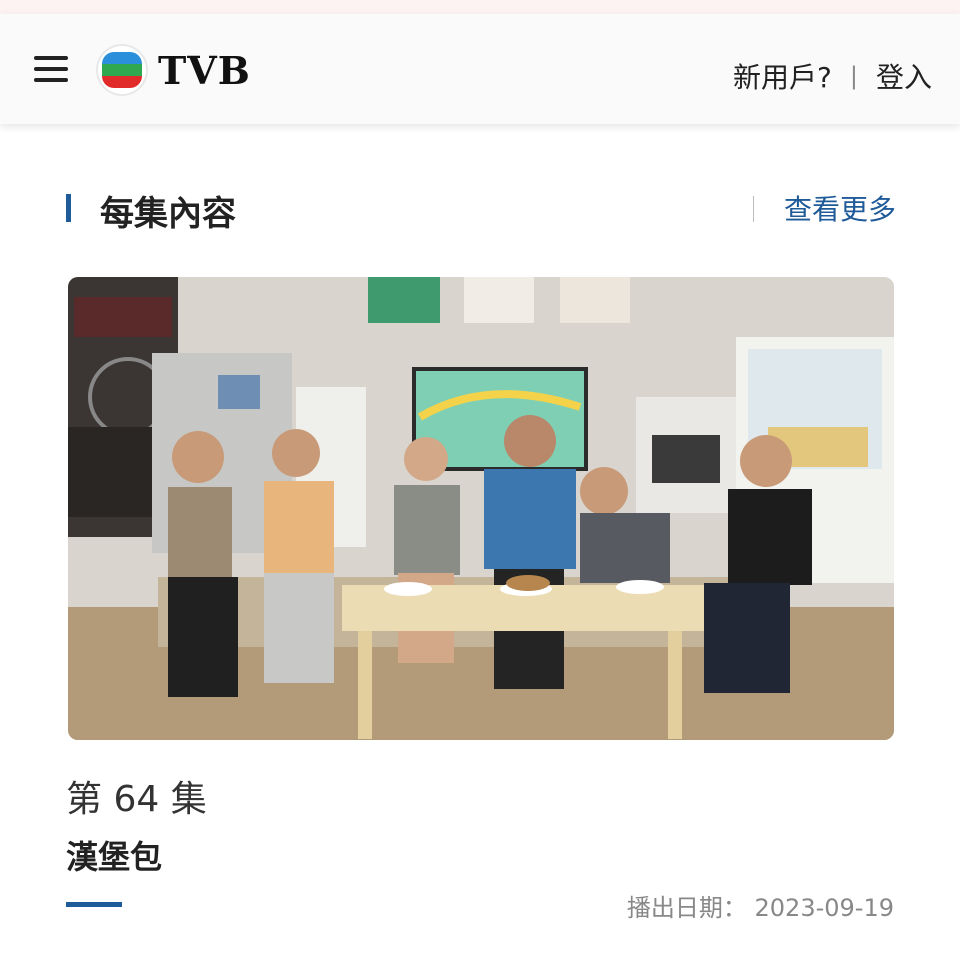  Describe the element at coordinates (480, 69) in the screenshot. I see `top-header: TVB 新用戶? | 登入` at that location.